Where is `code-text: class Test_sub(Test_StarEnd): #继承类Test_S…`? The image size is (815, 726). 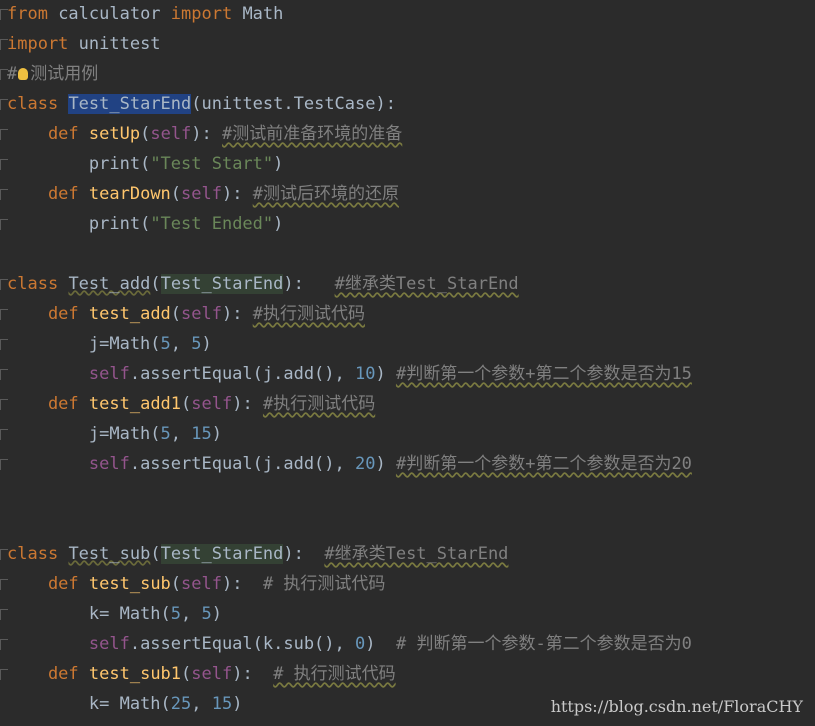 code-text: class Test_sub(Test_StarEnd): #继承类Test_S… is located at coordinates (257, 554).